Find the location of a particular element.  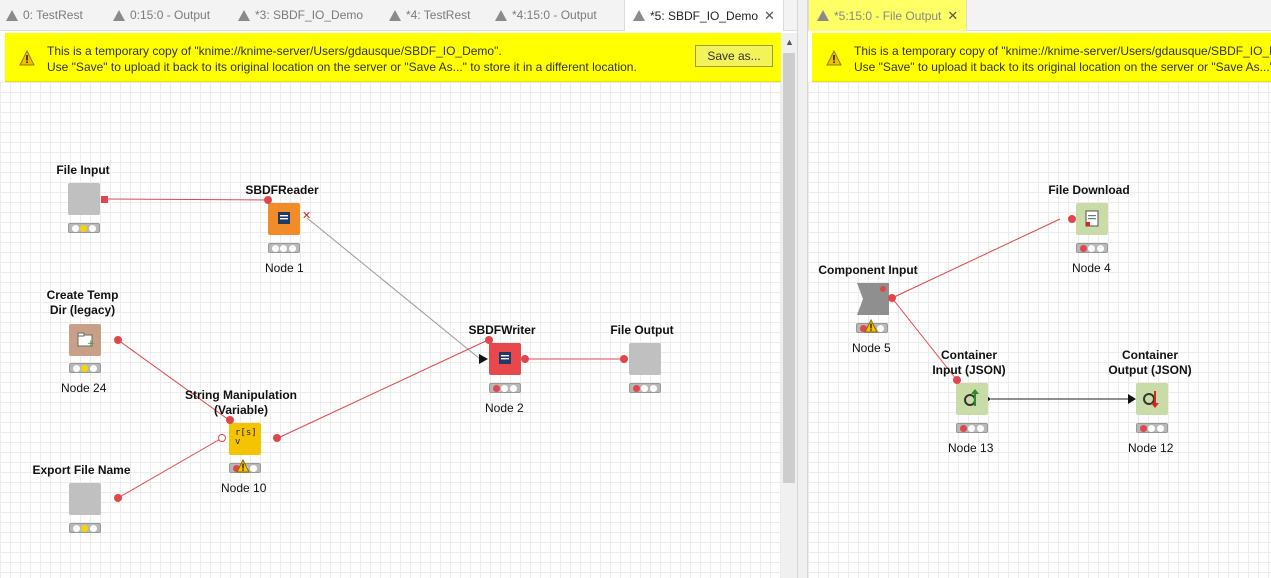

node-title: Component Input is located at coordinates (868, 270).